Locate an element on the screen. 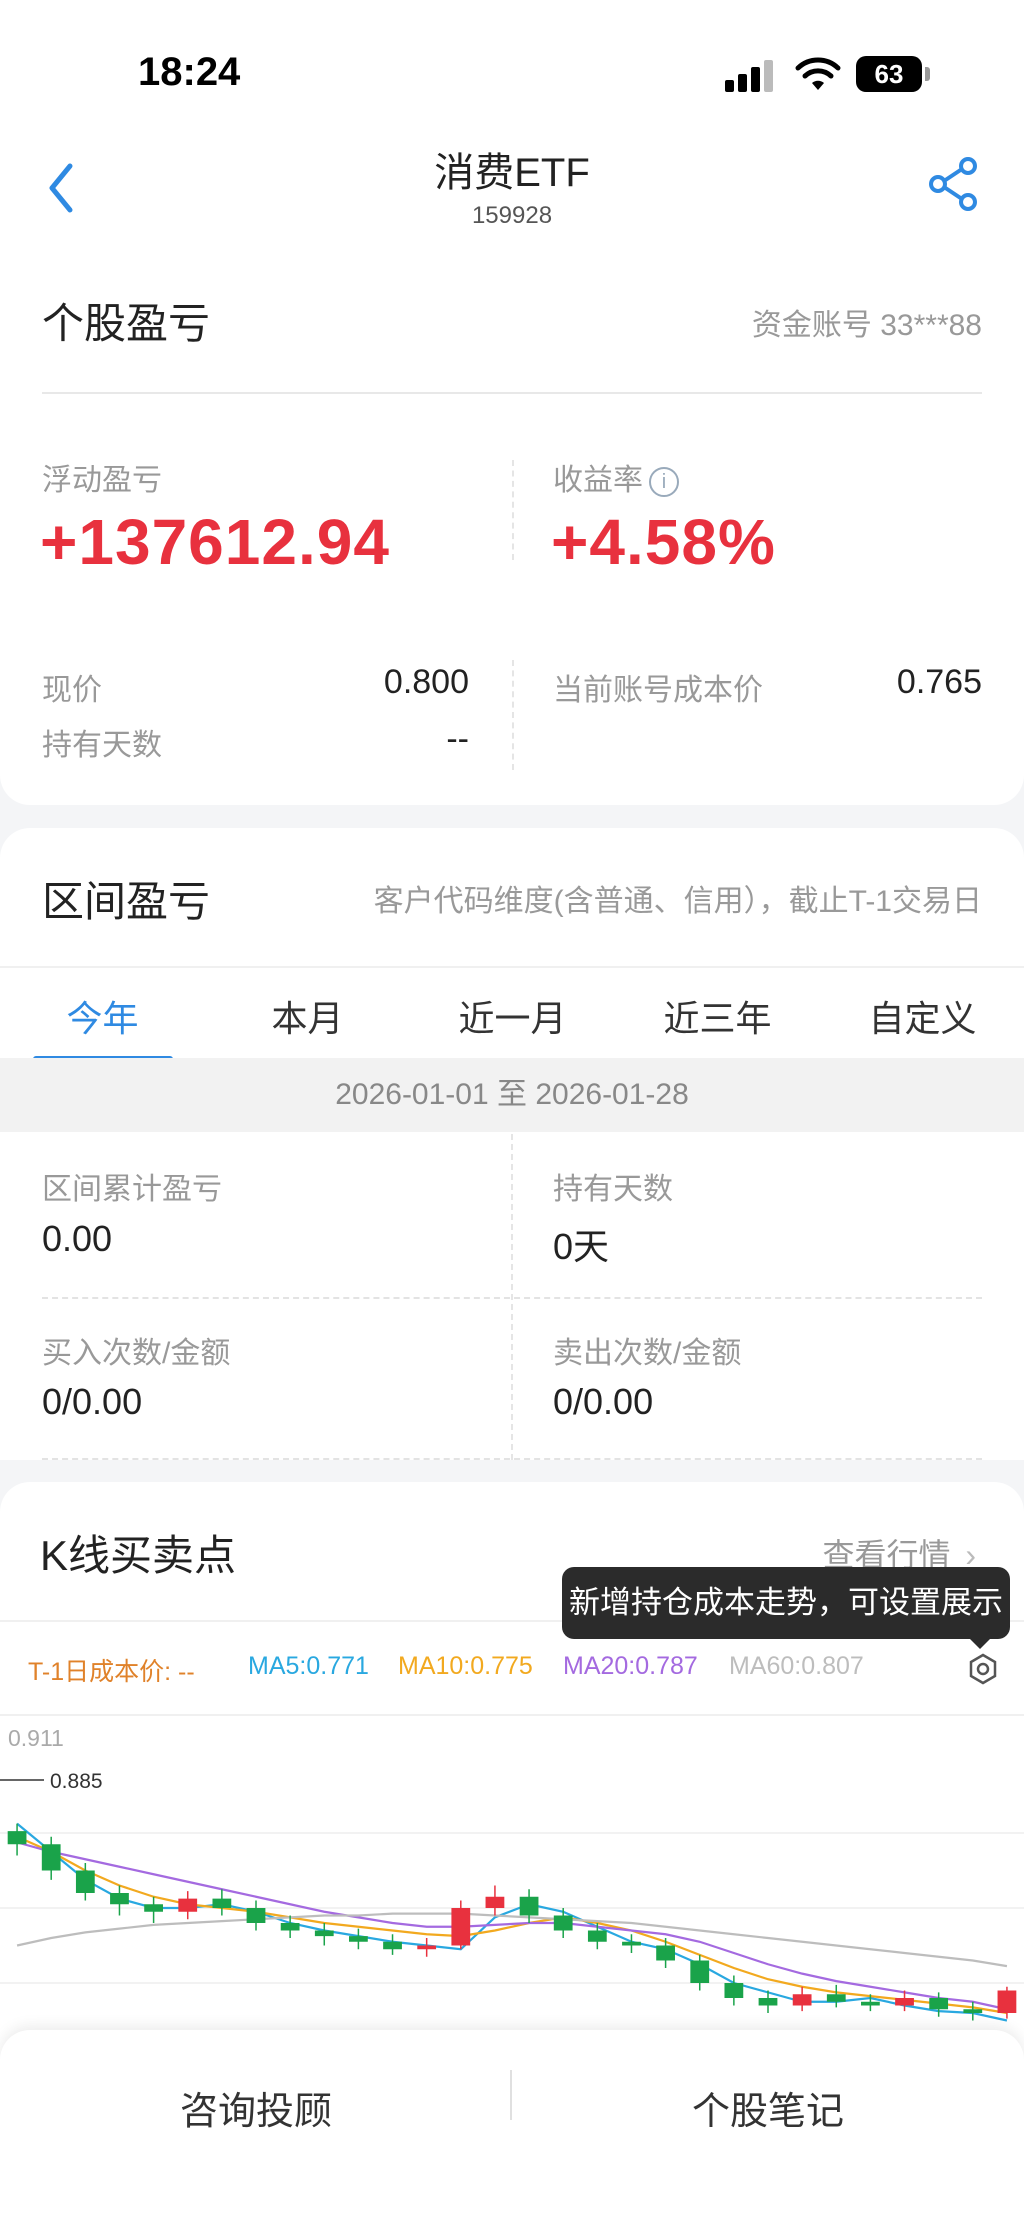 The height and width of the screenshot is (2225, 1024). candles is located at coordinates (512, 1922).